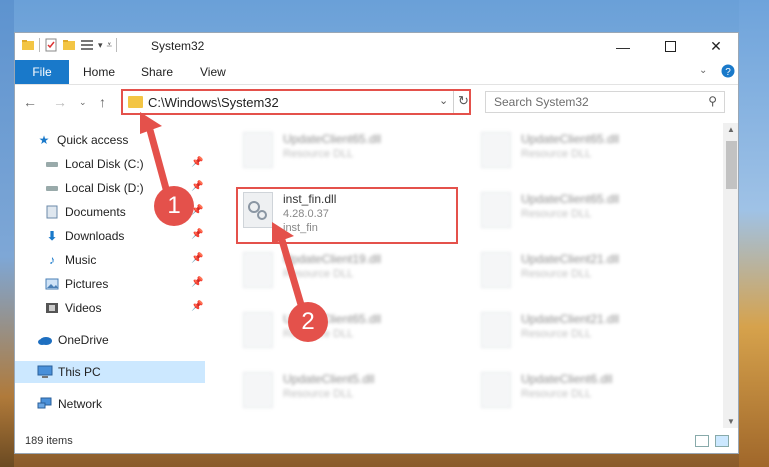 The height and width of the screenshot is (467, 769). What do you see at coordinates (308, 322) in the screenshot?
I see `step-badge-2: 2` at bounding box center [308, 322].